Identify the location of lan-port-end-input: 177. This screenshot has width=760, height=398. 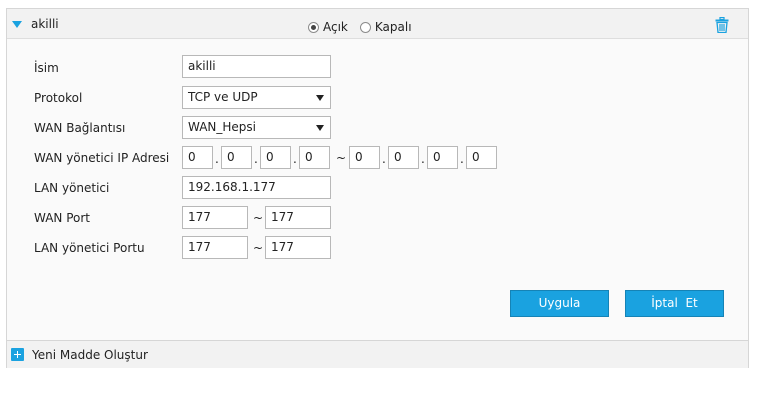
(298, 247).